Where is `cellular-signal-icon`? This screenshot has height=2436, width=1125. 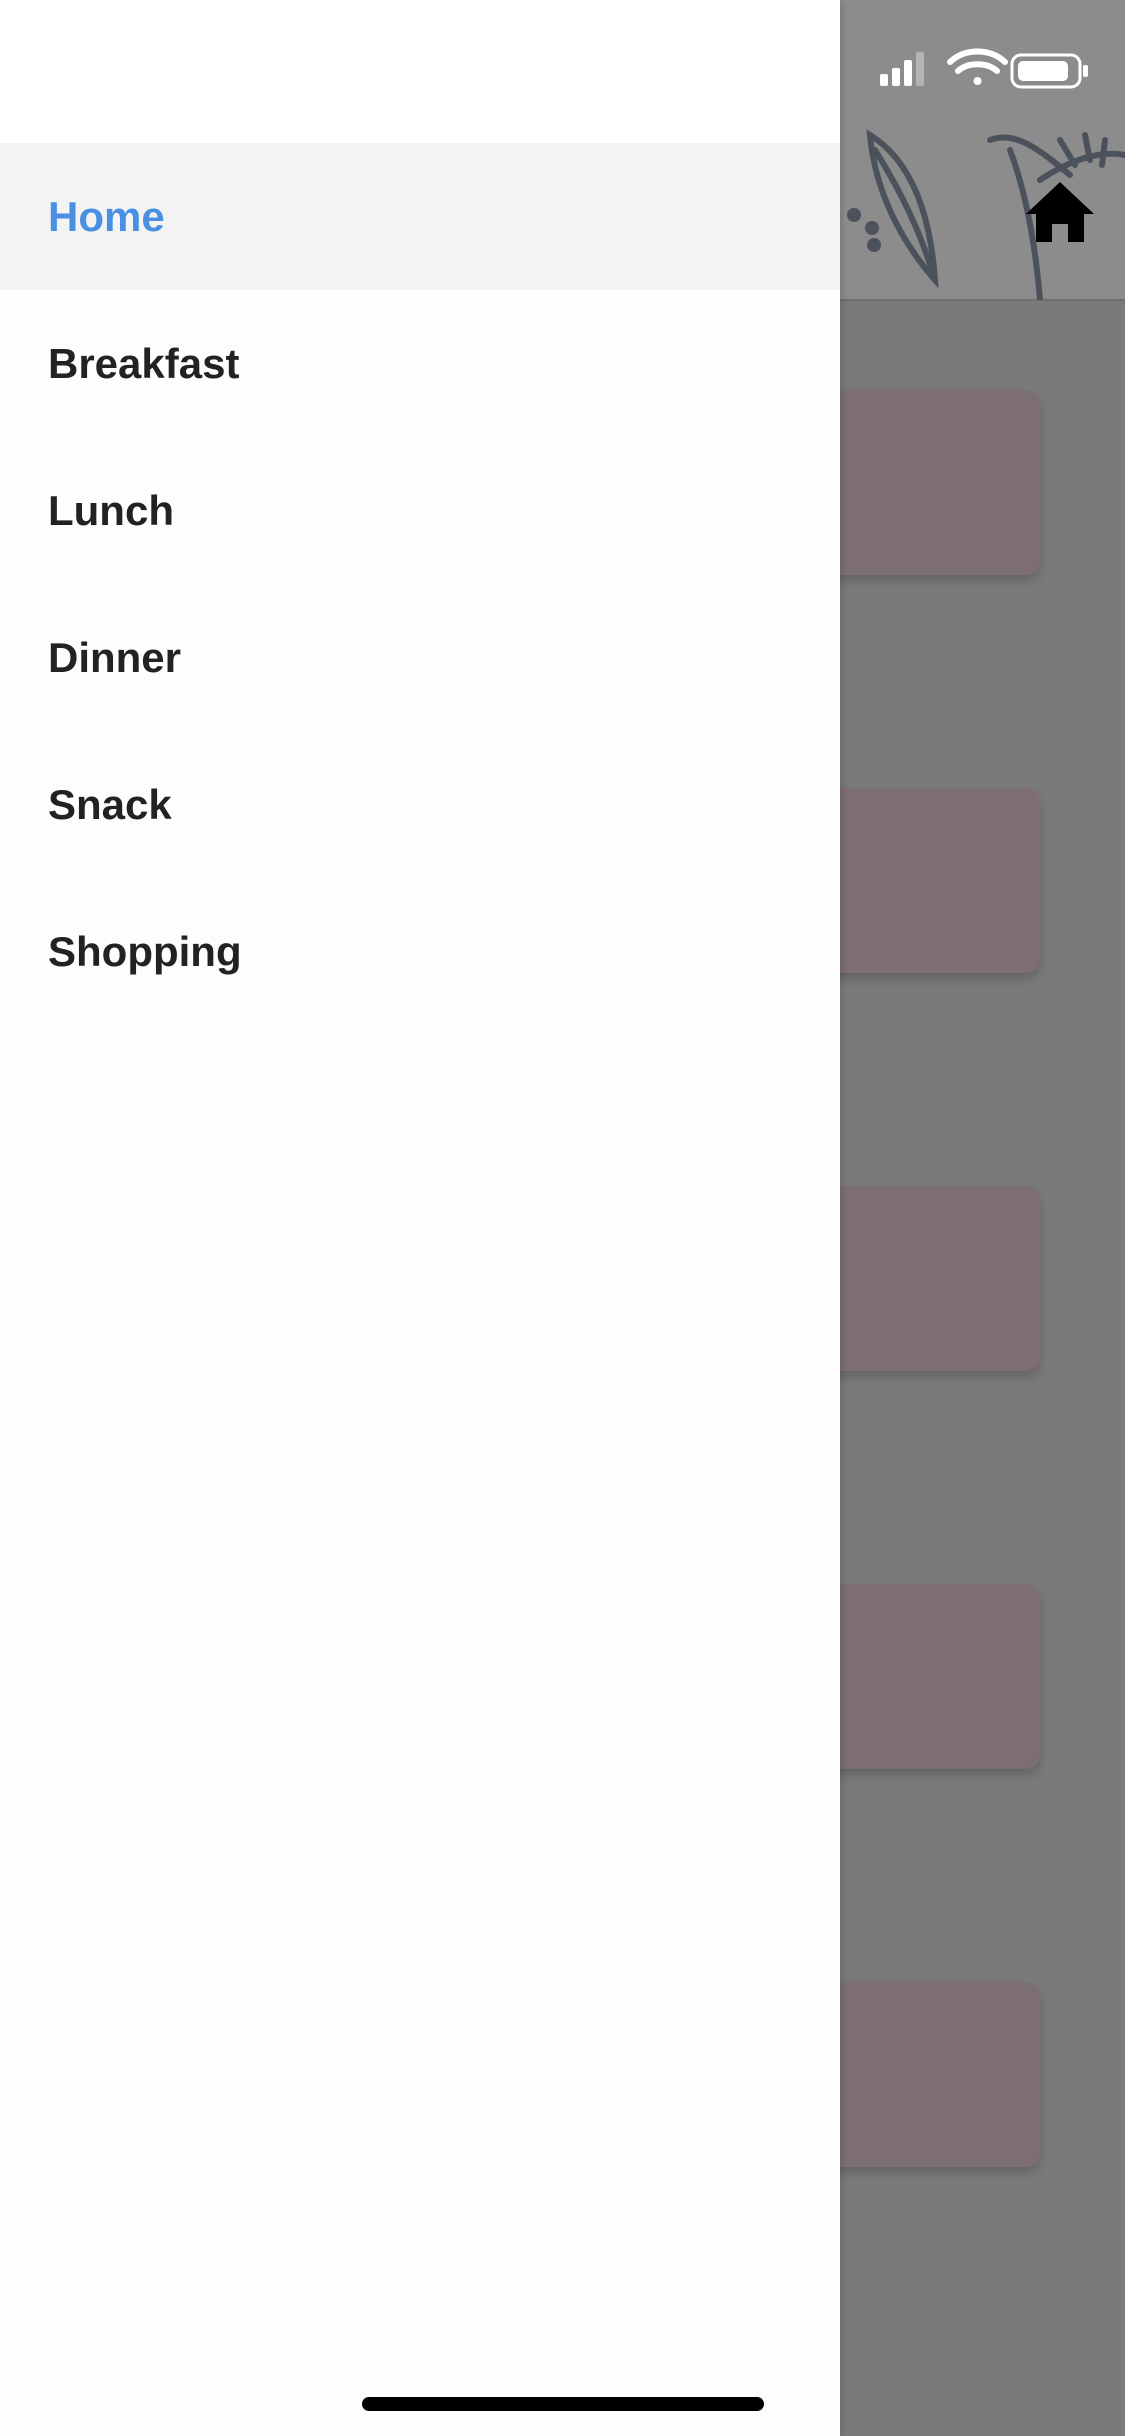
cellular-signal-icon is located at coordinates (902, 69).